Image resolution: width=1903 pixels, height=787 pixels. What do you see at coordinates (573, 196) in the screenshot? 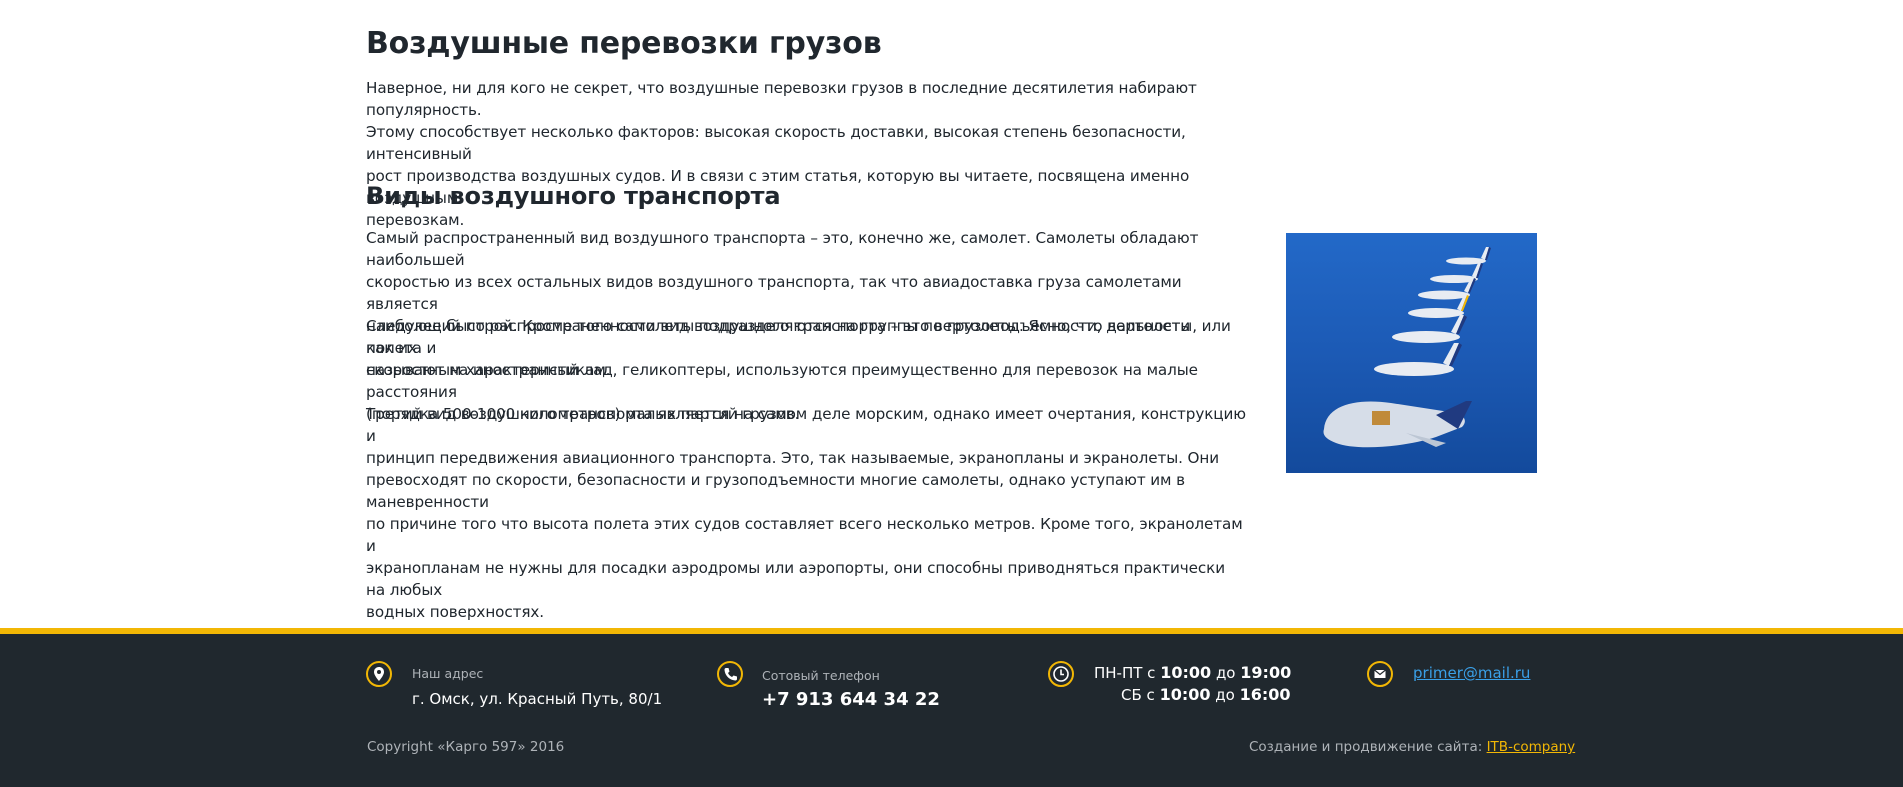
I see `section-title: Виды воздушного транспорта` at bounding box center [573, 196].